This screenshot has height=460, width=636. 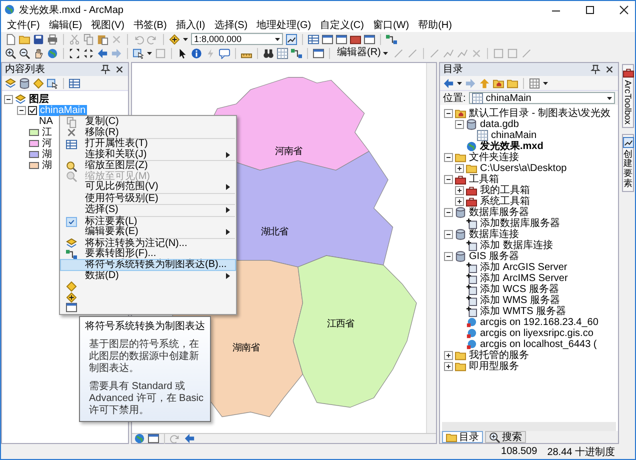 I want to click on side-tab: ArcToolbox, so click(x=628, y=96).